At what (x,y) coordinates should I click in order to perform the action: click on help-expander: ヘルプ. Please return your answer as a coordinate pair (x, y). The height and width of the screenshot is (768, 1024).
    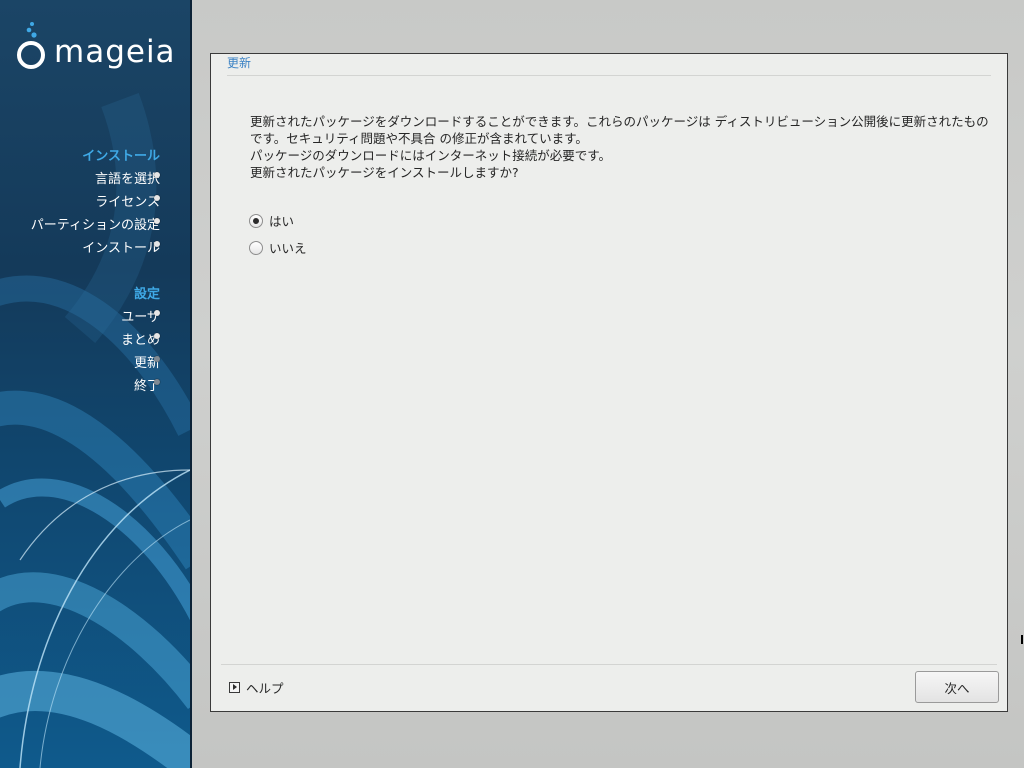
    Looking at the image, I should click on (256, 687).